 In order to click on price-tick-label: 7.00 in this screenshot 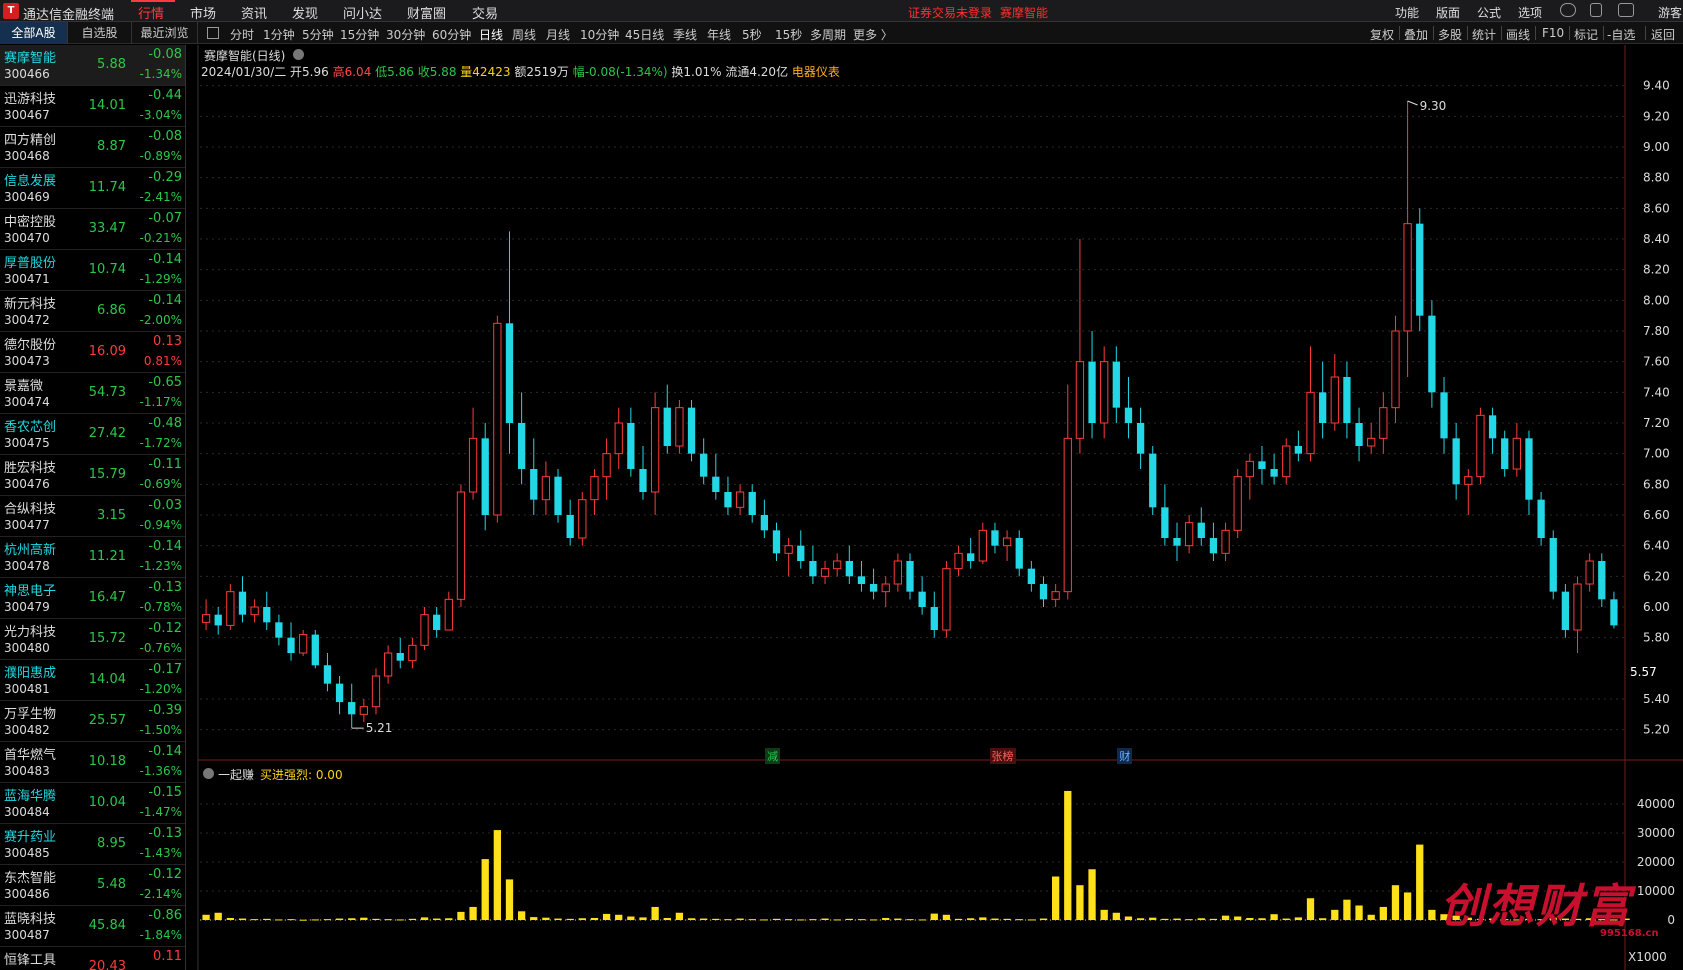, I will do `click(1656, 454)`.